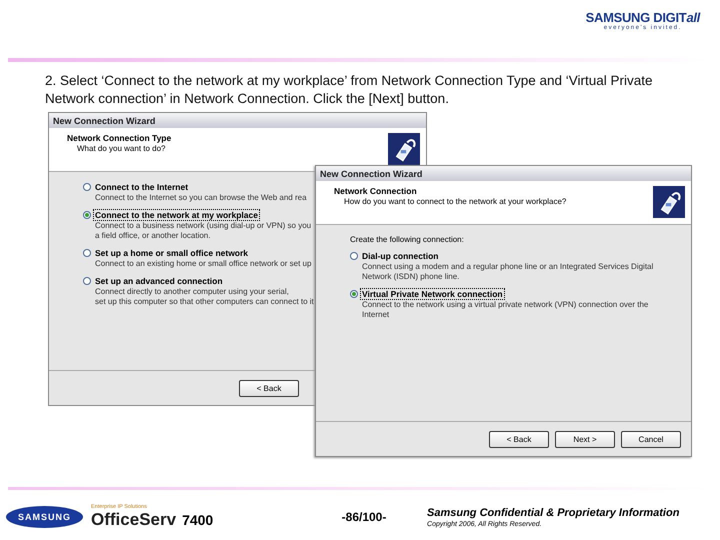  I want to click on option-description: Connect using a modem and a regular phone line or an Integrated Services Digital Network (ISDN) phone line., so click(508, 272).